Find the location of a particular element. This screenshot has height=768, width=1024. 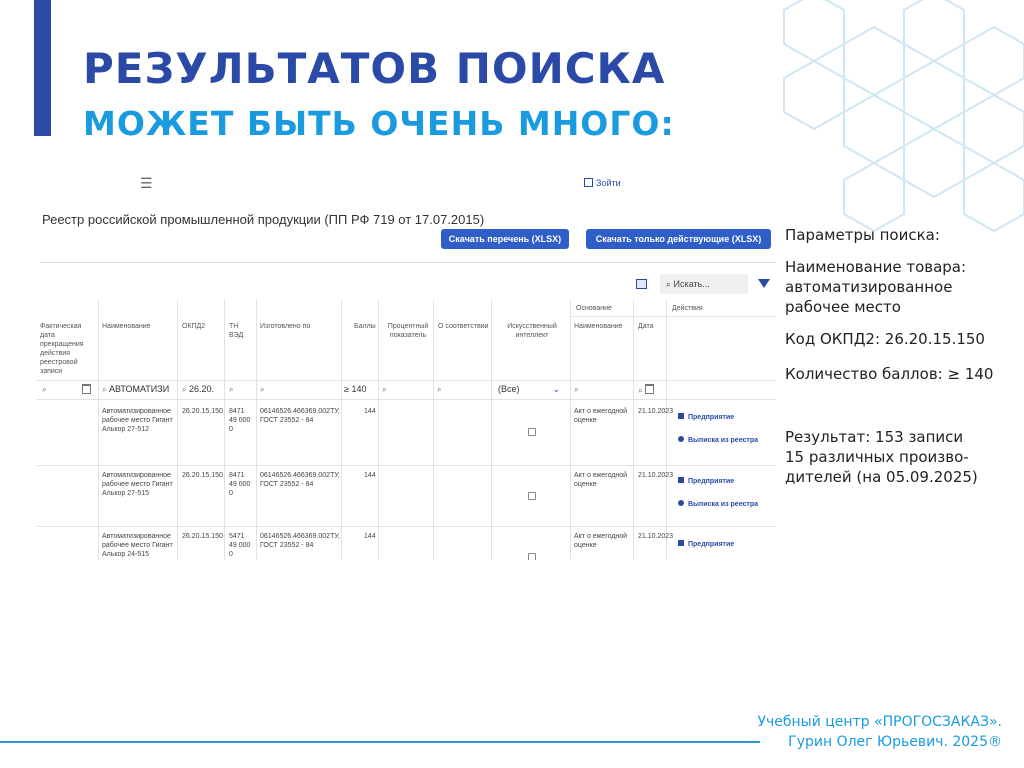

filter-ai-select: (Все) ⌄ is located at coordinates (532, 389).